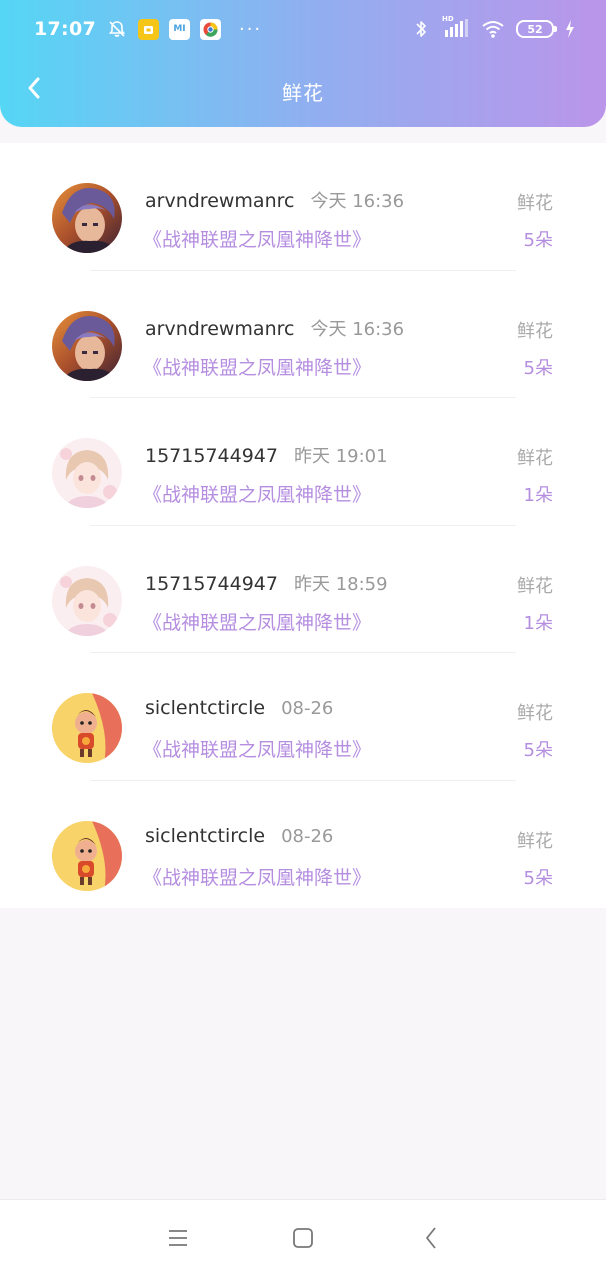 The height and width of the screenshot is (1280, 606). I want to click on system-back-button, so click(431, 1240).